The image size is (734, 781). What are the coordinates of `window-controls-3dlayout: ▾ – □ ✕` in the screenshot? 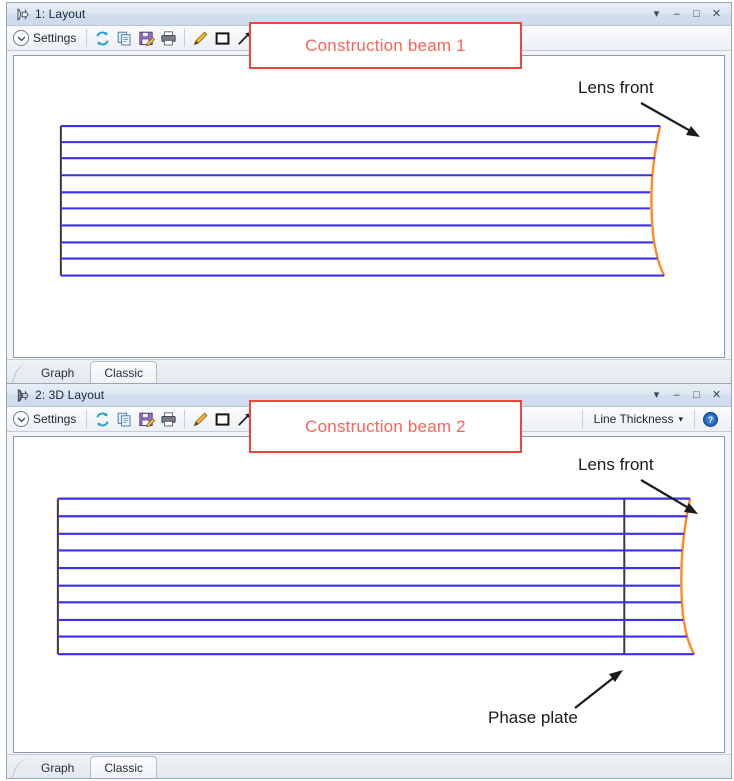 It's located at (689, 395).